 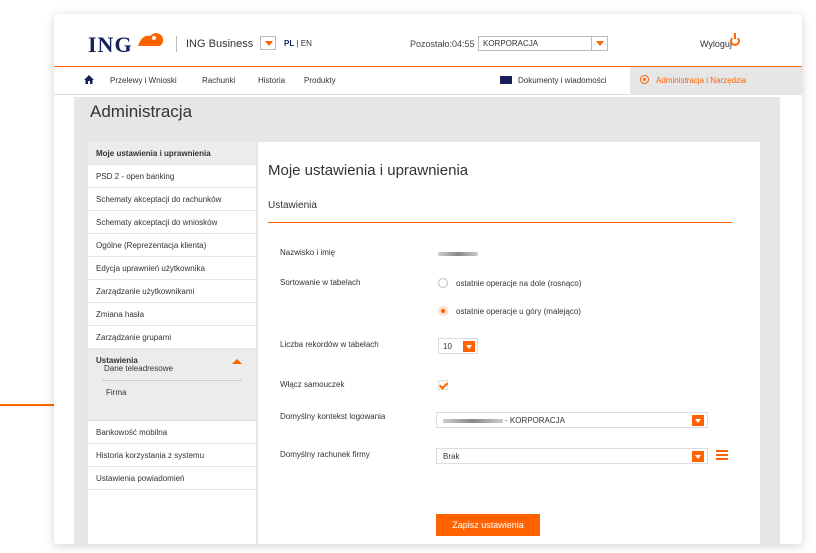 I want to click on sidebar-item-schematy-wnioskow: Schematy akceptacji do wniosków, so click(x=172, y=222).